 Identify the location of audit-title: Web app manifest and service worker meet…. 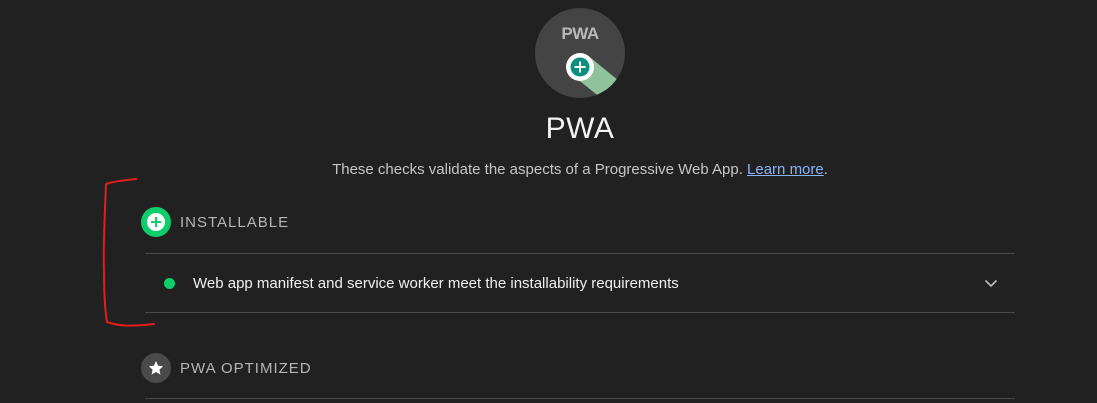
(436, 283).